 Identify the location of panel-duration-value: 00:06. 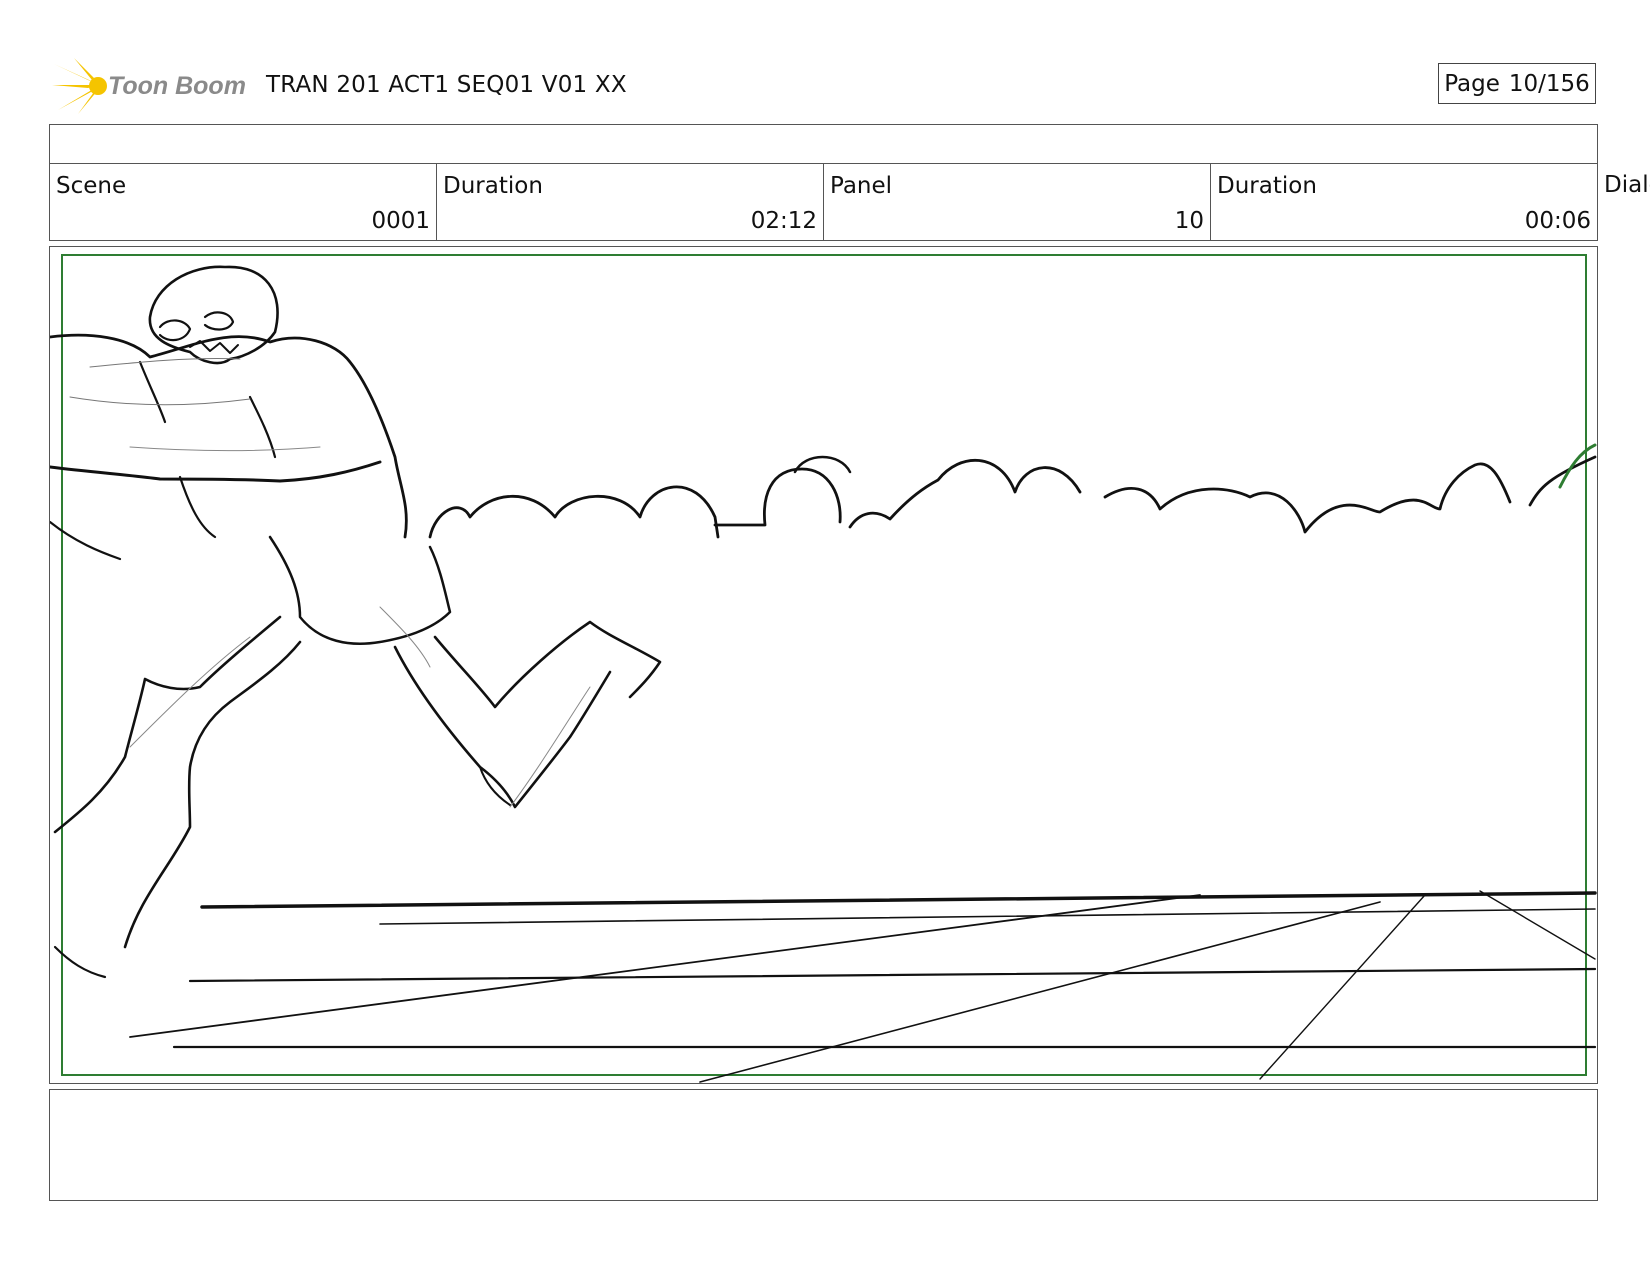
(1557, 221).